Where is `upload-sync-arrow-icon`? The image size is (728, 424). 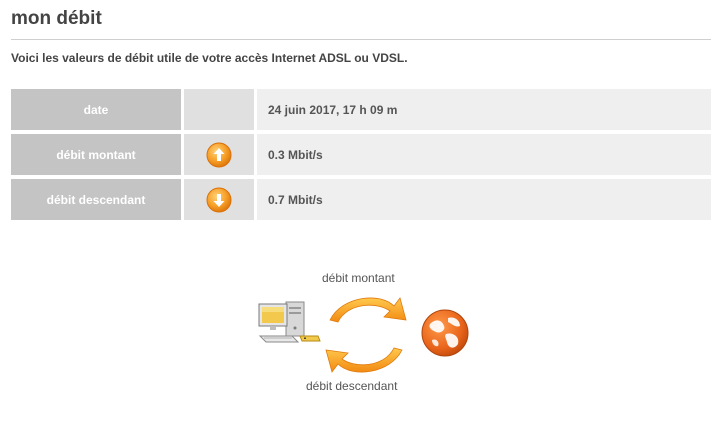 upload-sync-arrow-icon is located at coordinates (368, 310).